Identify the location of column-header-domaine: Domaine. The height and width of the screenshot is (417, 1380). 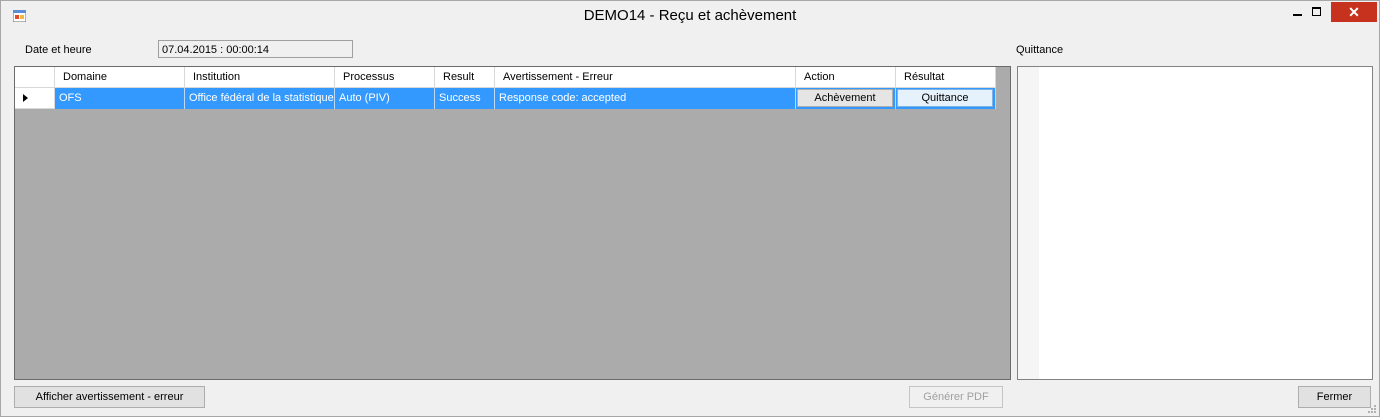
(120, 77).